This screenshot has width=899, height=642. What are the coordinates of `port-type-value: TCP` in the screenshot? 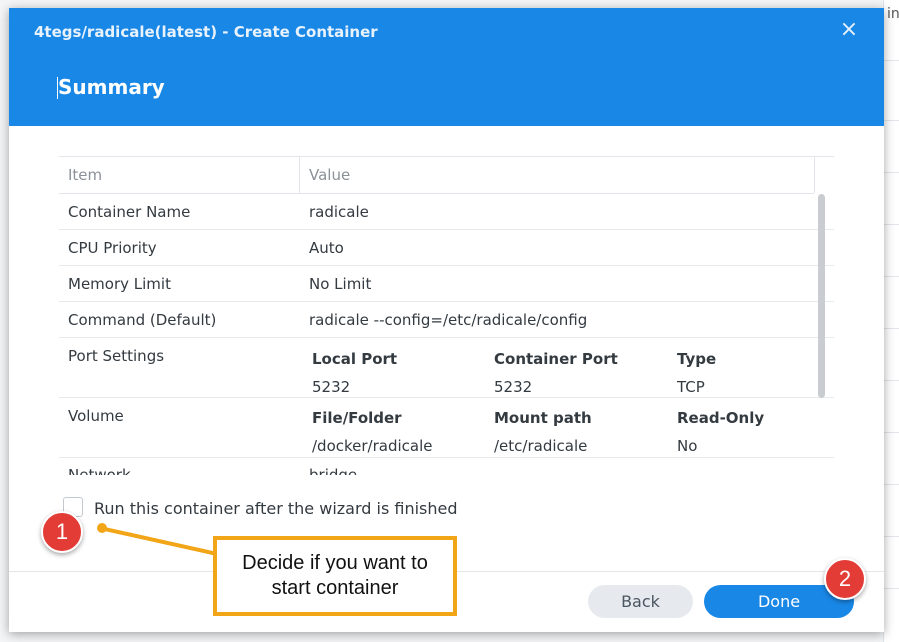 It's located at (691, 387).